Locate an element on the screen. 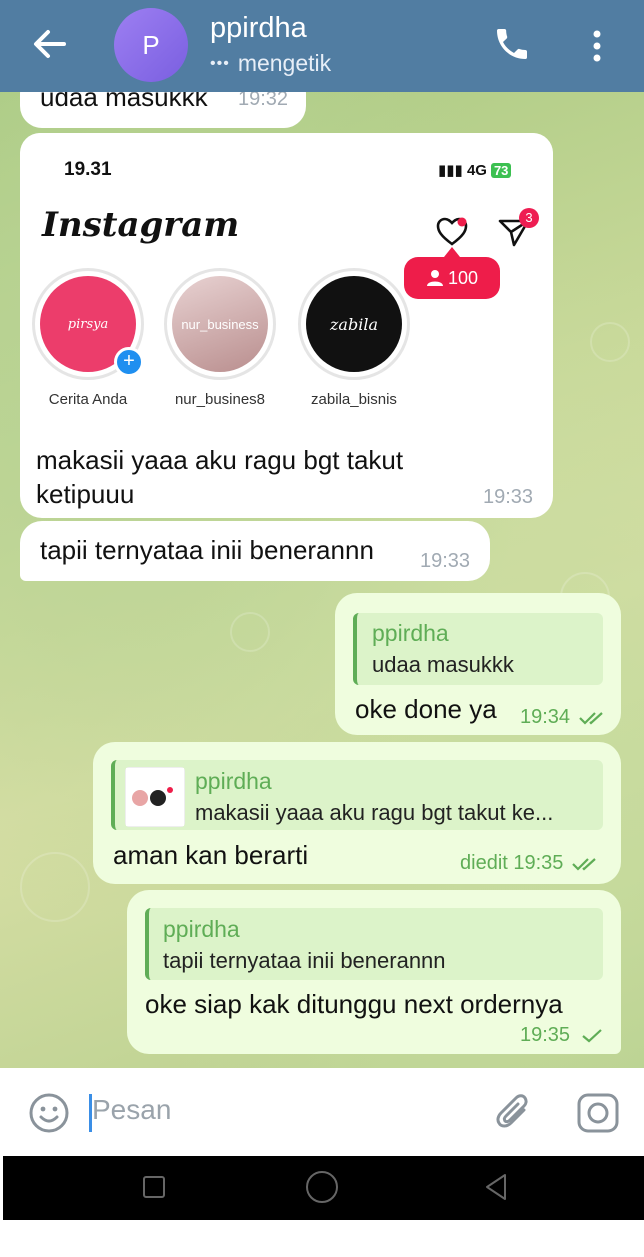  chat-header: P ppirdha ••• mengetik is located at coordinates (322, 46).